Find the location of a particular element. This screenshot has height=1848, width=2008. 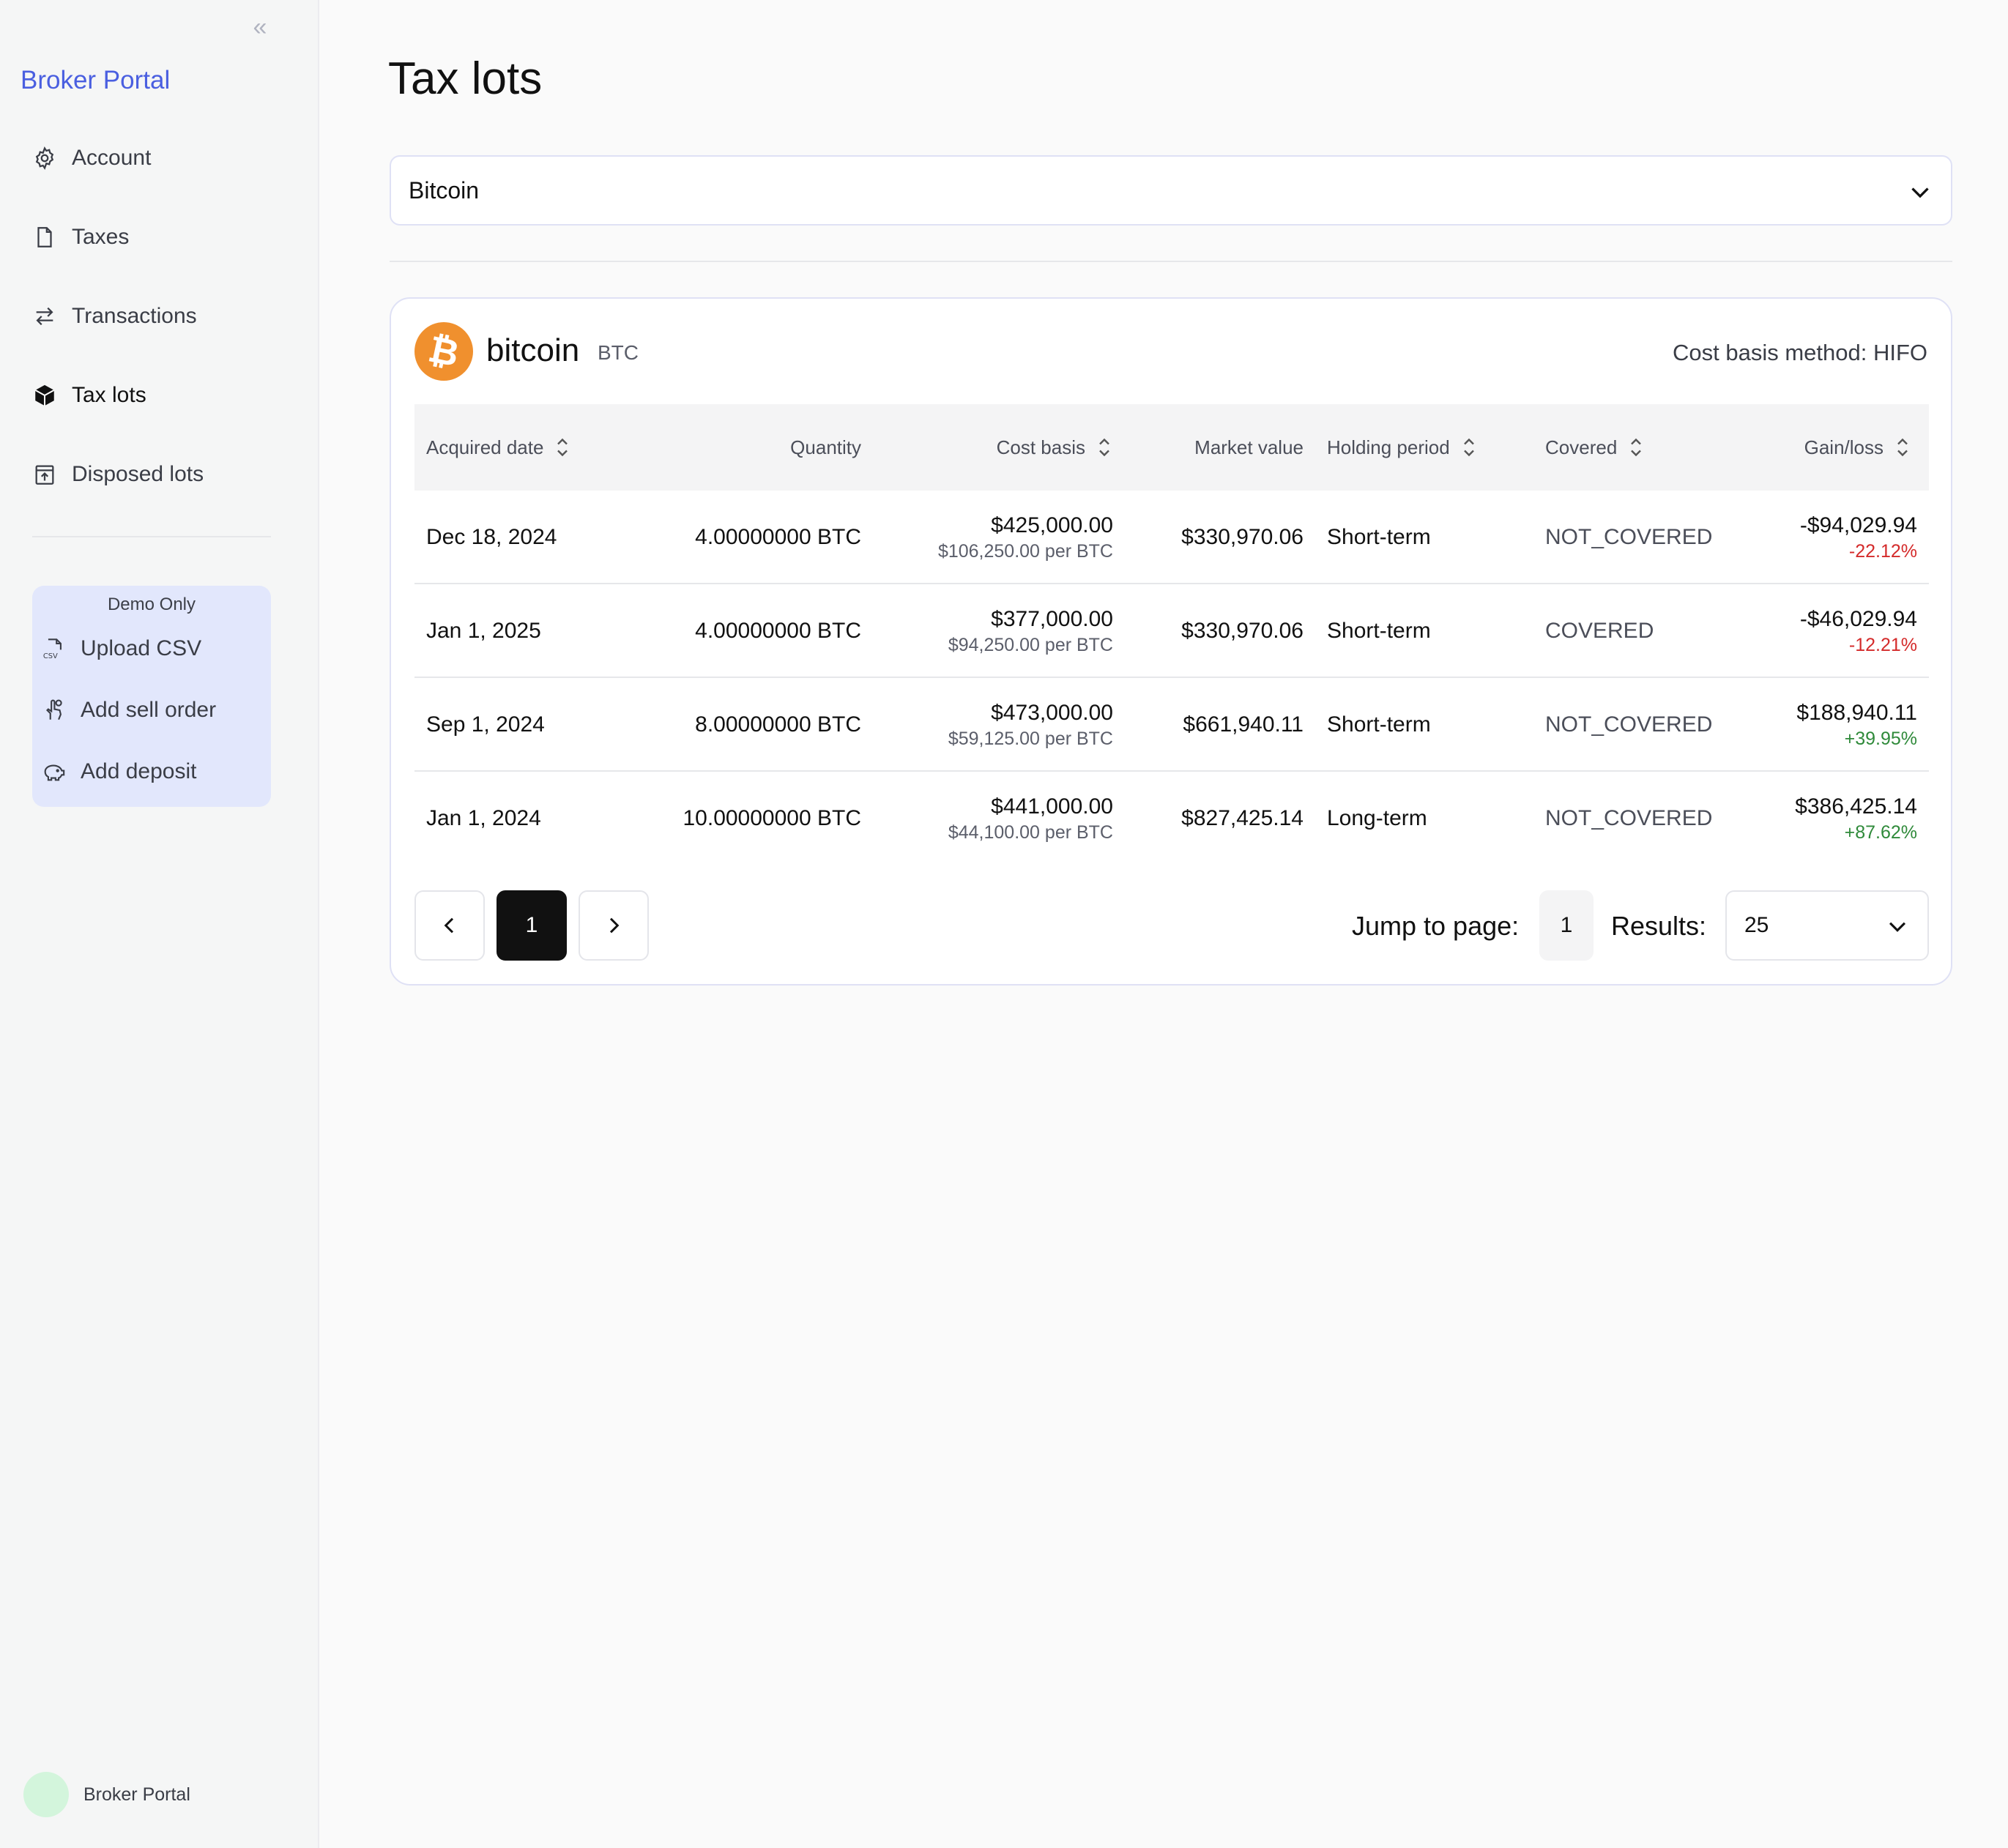

hand-coins-icon is located at coordinates (53, 709).